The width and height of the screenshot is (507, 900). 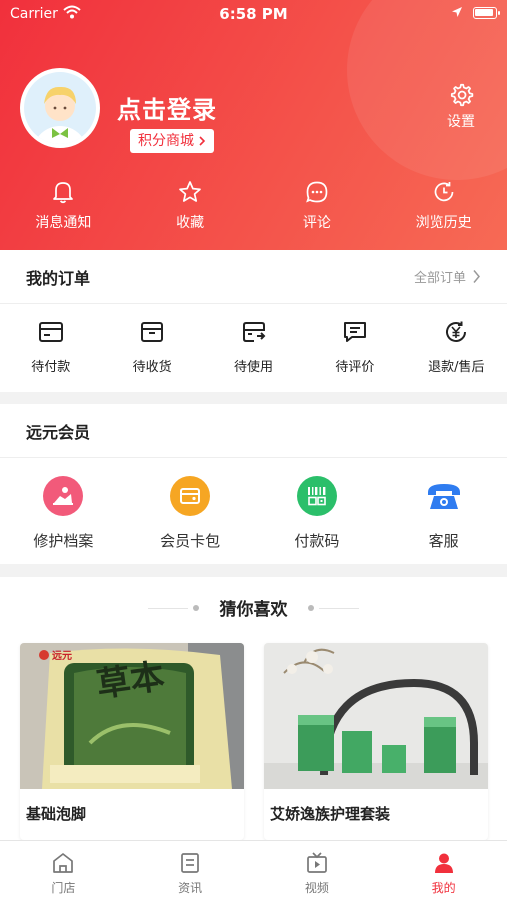 I want to click on login-button: 点击登录, so click(x=167, y=107).